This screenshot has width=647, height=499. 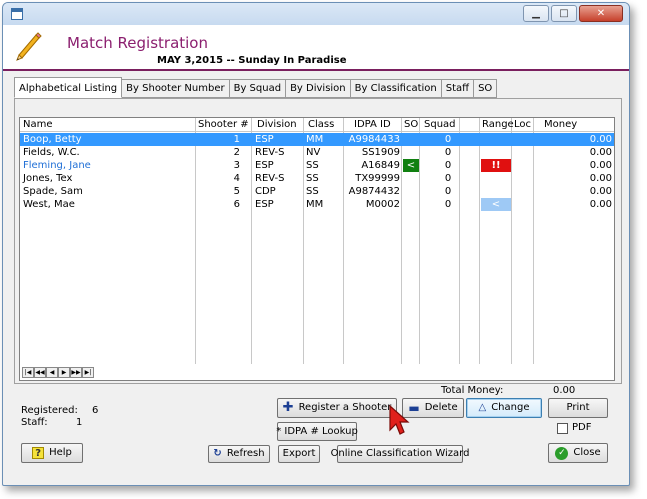 What do you see at coordinates (380, 165) in the screenshot?
I see `cell-idpa: A16849` at bounding box center [380, 165].